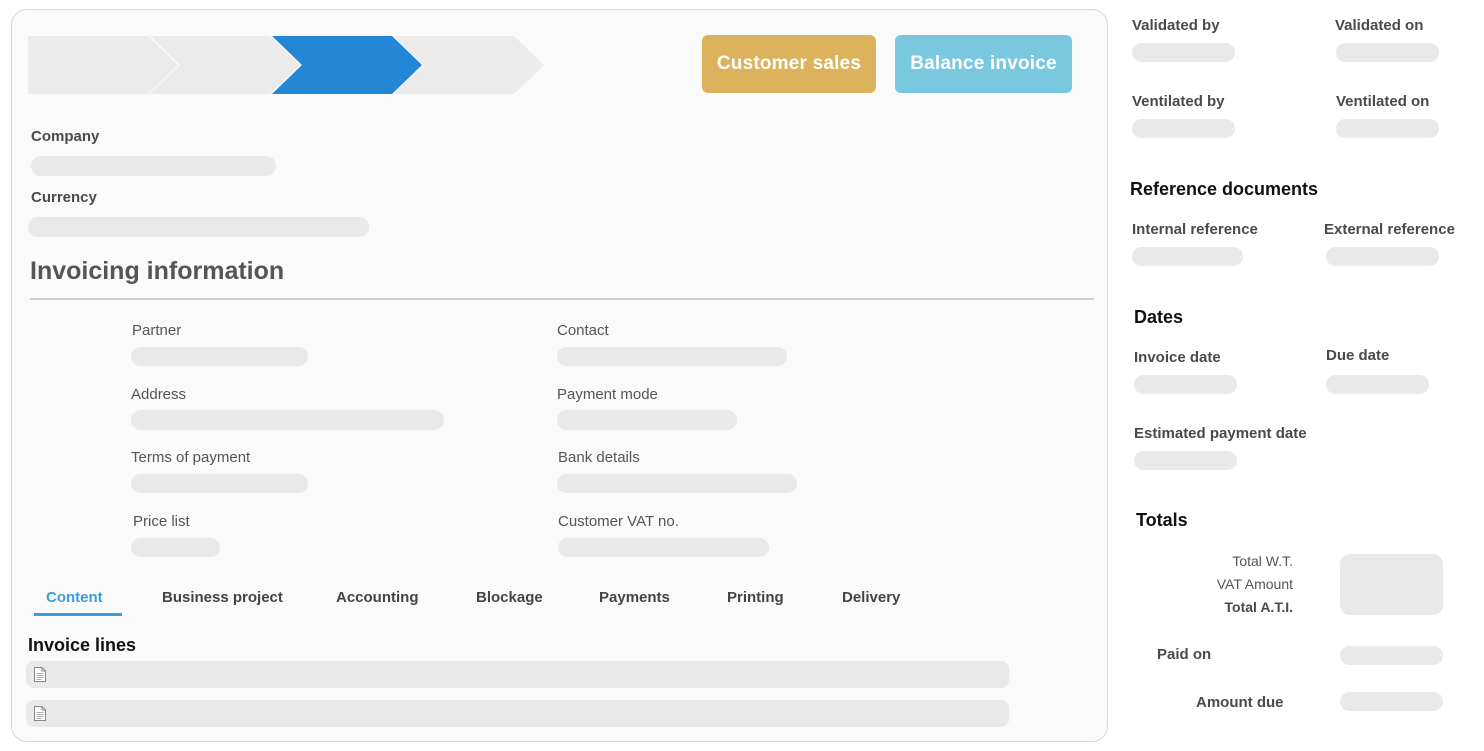  What do you see at coordinates (583, 330) in the screenshot?
I see `contact-label: Contact` at bounding box center [583, 330].